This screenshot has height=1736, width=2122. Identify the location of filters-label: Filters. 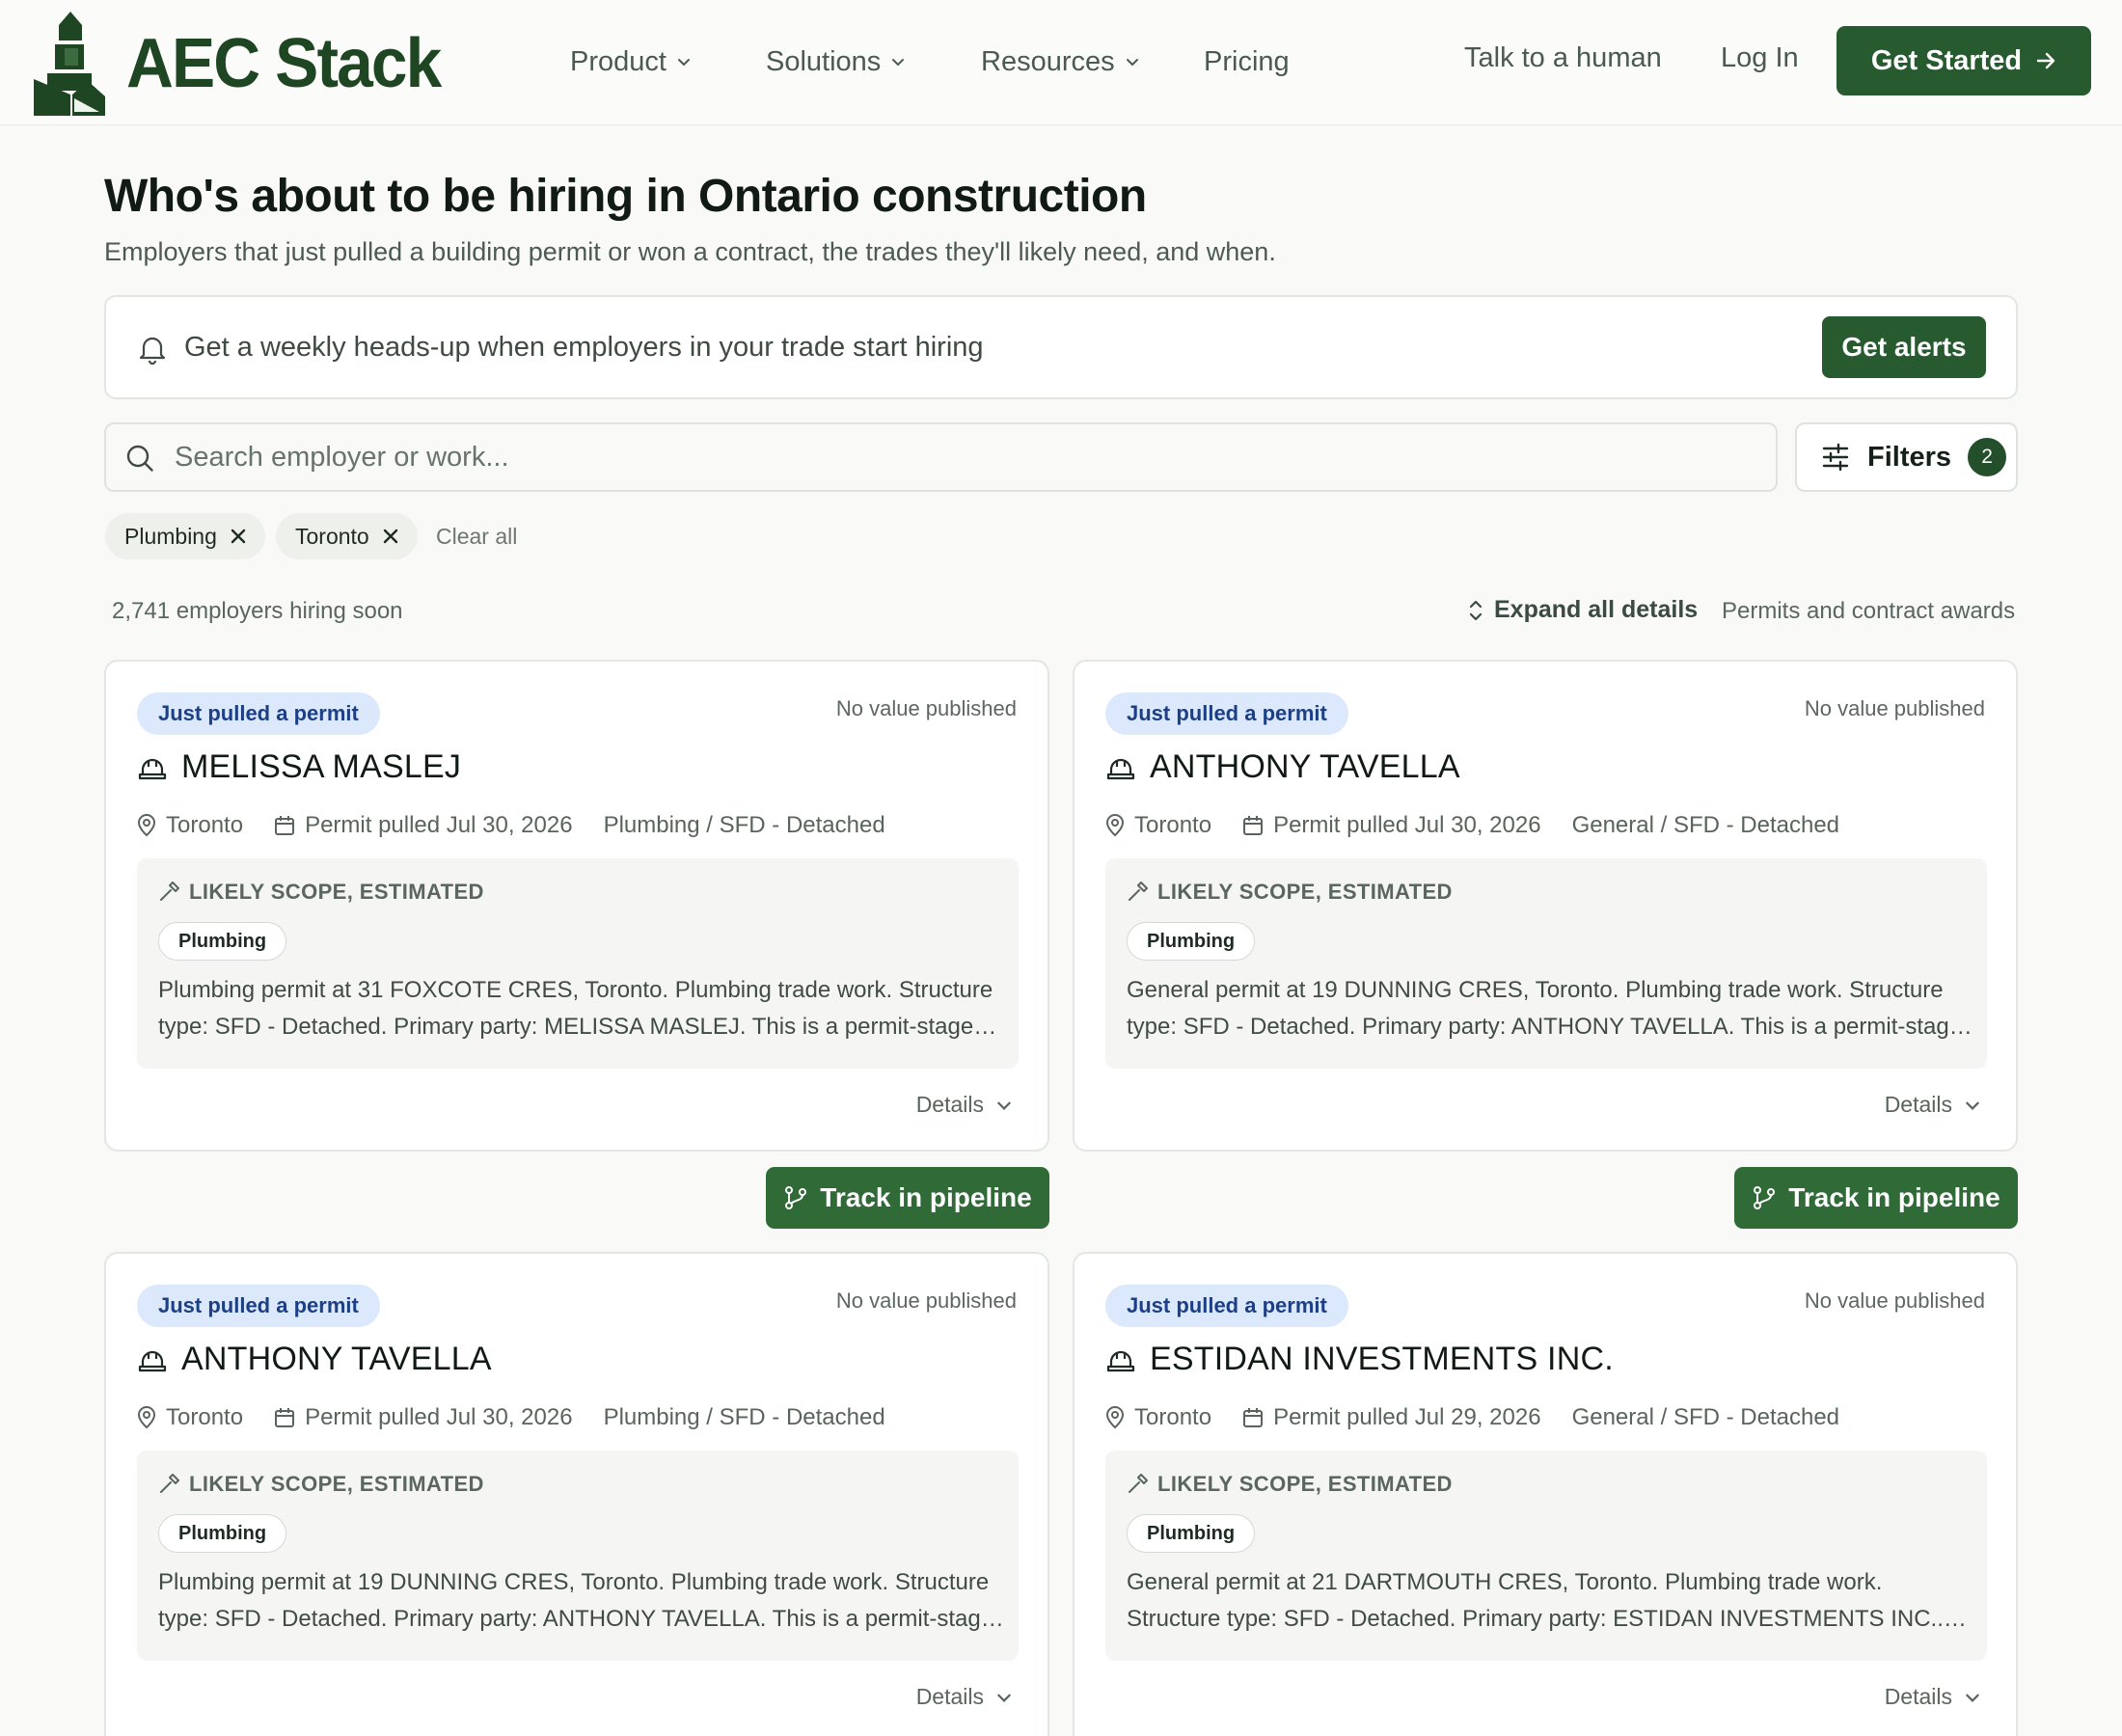
(1910, 457).